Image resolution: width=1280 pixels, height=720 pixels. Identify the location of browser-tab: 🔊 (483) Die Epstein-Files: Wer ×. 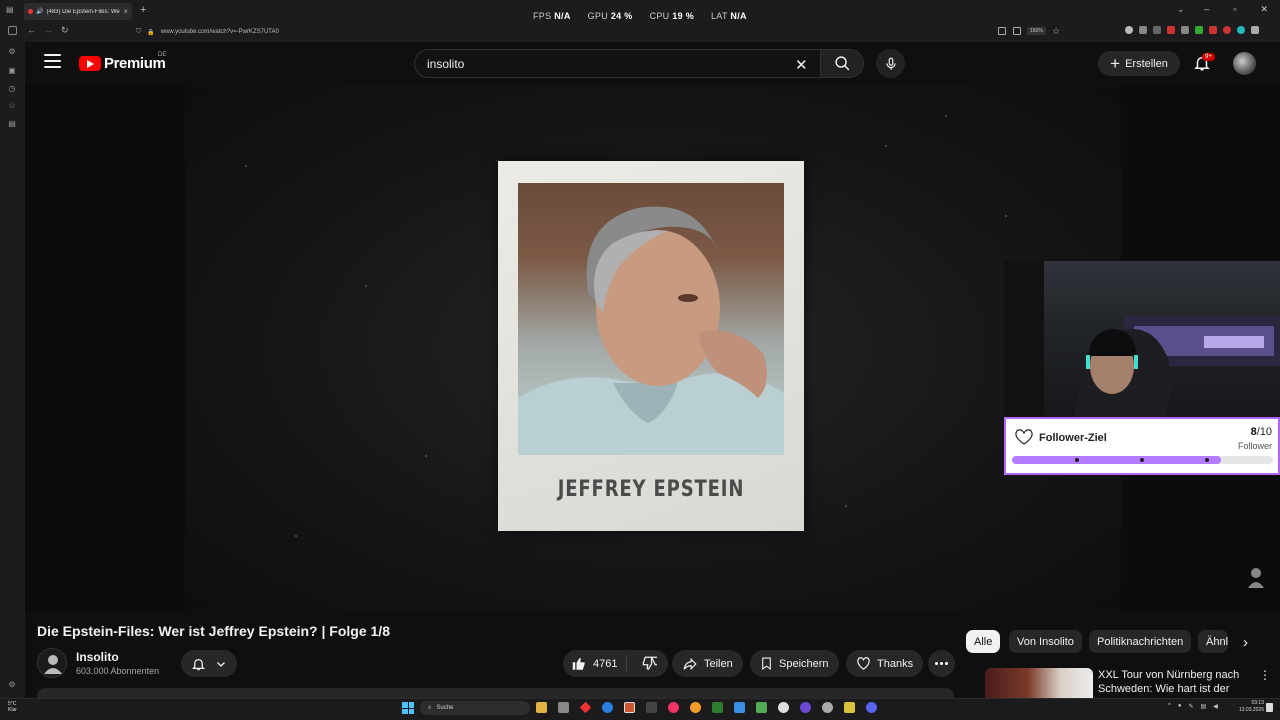
(78, 11).